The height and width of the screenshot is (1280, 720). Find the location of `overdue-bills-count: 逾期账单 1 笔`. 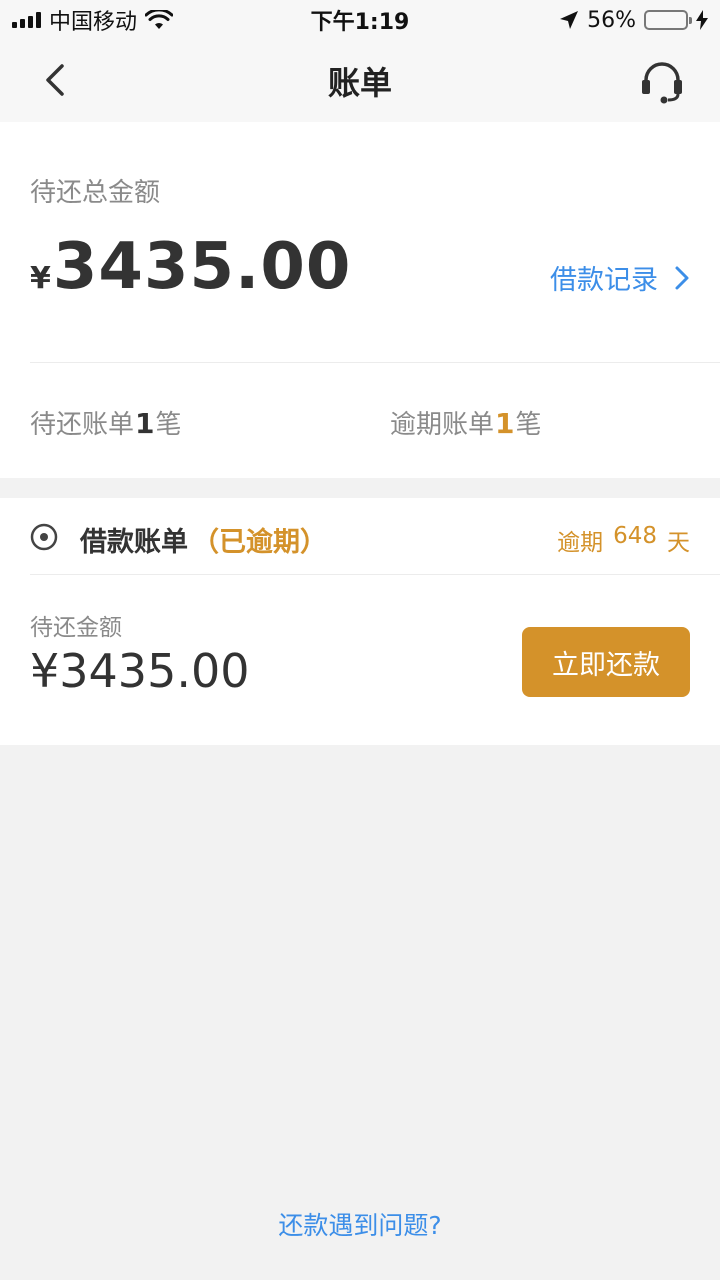

overdue-bills-count: 逾期账单 1 笔 is located at coordinates (466, 422).